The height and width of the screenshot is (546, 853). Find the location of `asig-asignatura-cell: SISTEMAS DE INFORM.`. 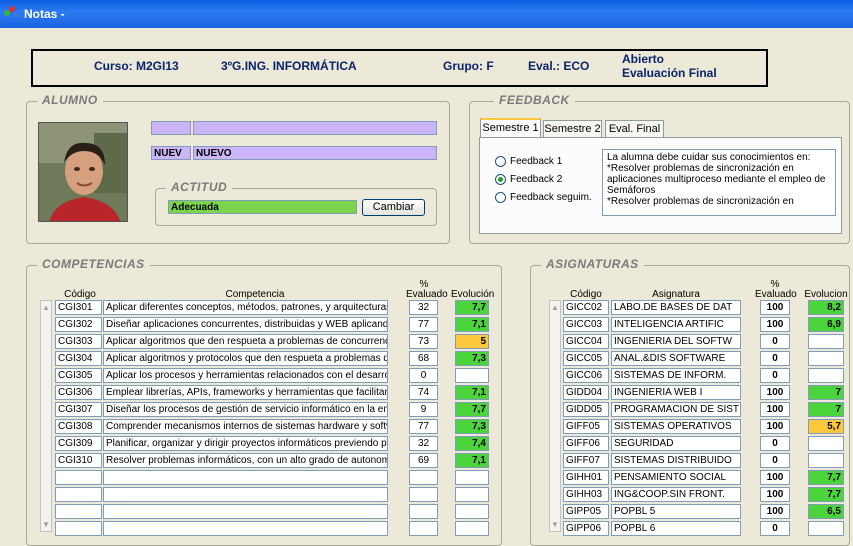

asig-asignatura-cell: SISTEMAS DE INFORM. is located at coordinates (676, 375).